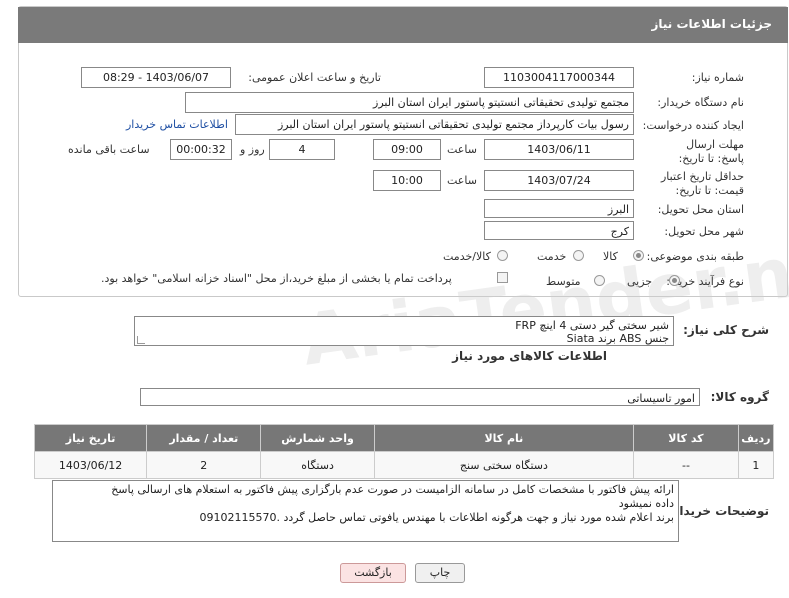  What do you see at coordinates (462, 149) in the screenshot?
I see `deadline-time-label: ساعت` at bounding box center [462, 149].